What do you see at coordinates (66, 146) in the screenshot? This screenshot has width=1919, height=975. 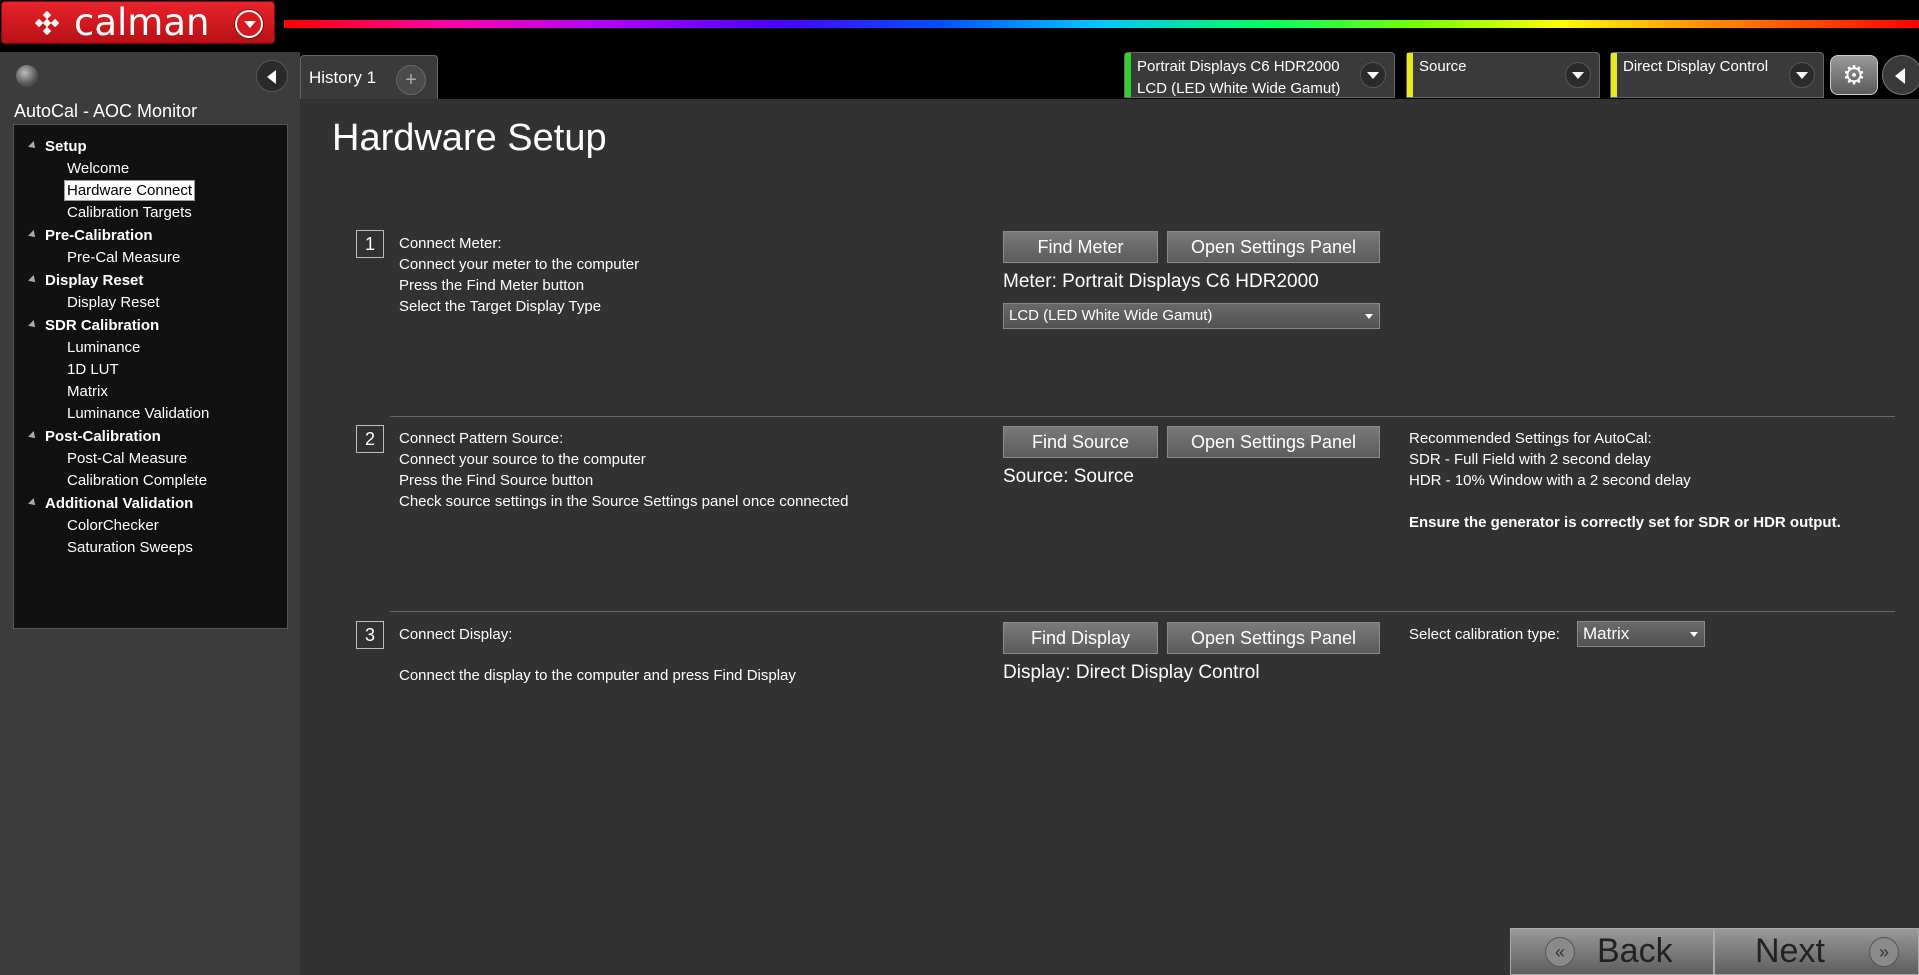 I see `tree-section-label: Setup` at bounding box center [66, 146].